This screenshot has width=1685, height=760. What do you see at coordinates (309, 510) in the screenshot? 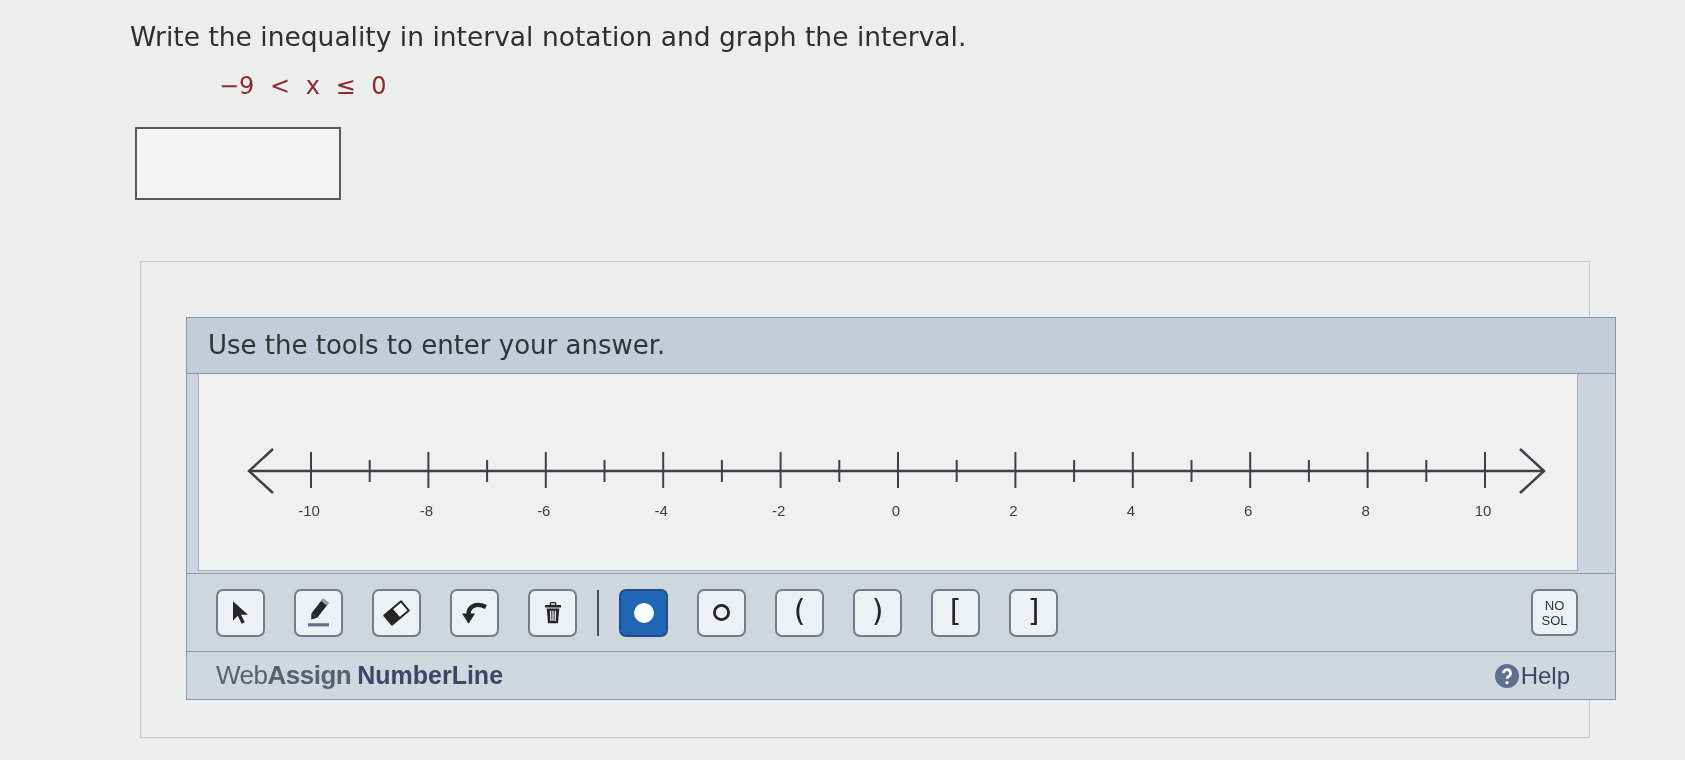
I see `tick-label: -10` at bounding box center [309, 510].